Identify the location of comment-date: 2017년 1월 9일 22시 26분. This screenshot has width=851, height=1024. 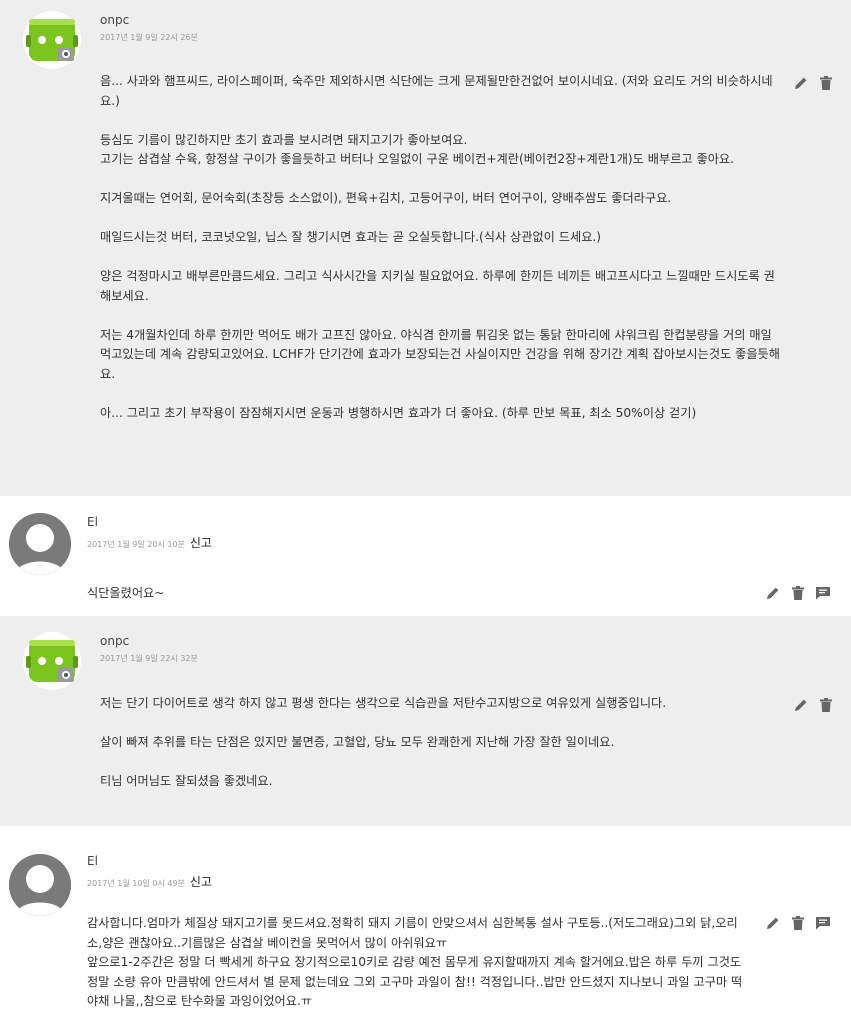
(149, 37).